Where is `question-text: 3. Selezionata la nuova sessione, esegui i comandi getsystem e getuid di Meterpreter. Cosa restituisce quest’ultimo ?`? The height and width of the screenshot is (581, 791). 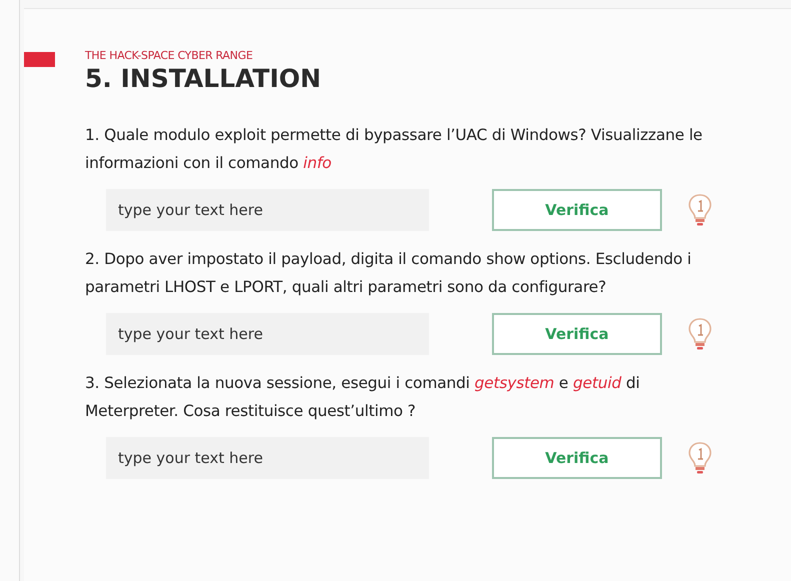 question-text: 3. Selezionata la nuova sessione, esegui i comandi getsystem e getuid di Meterpreter. Cosa restituisce quest’ultimo ? is located at coordinates (363, 397).